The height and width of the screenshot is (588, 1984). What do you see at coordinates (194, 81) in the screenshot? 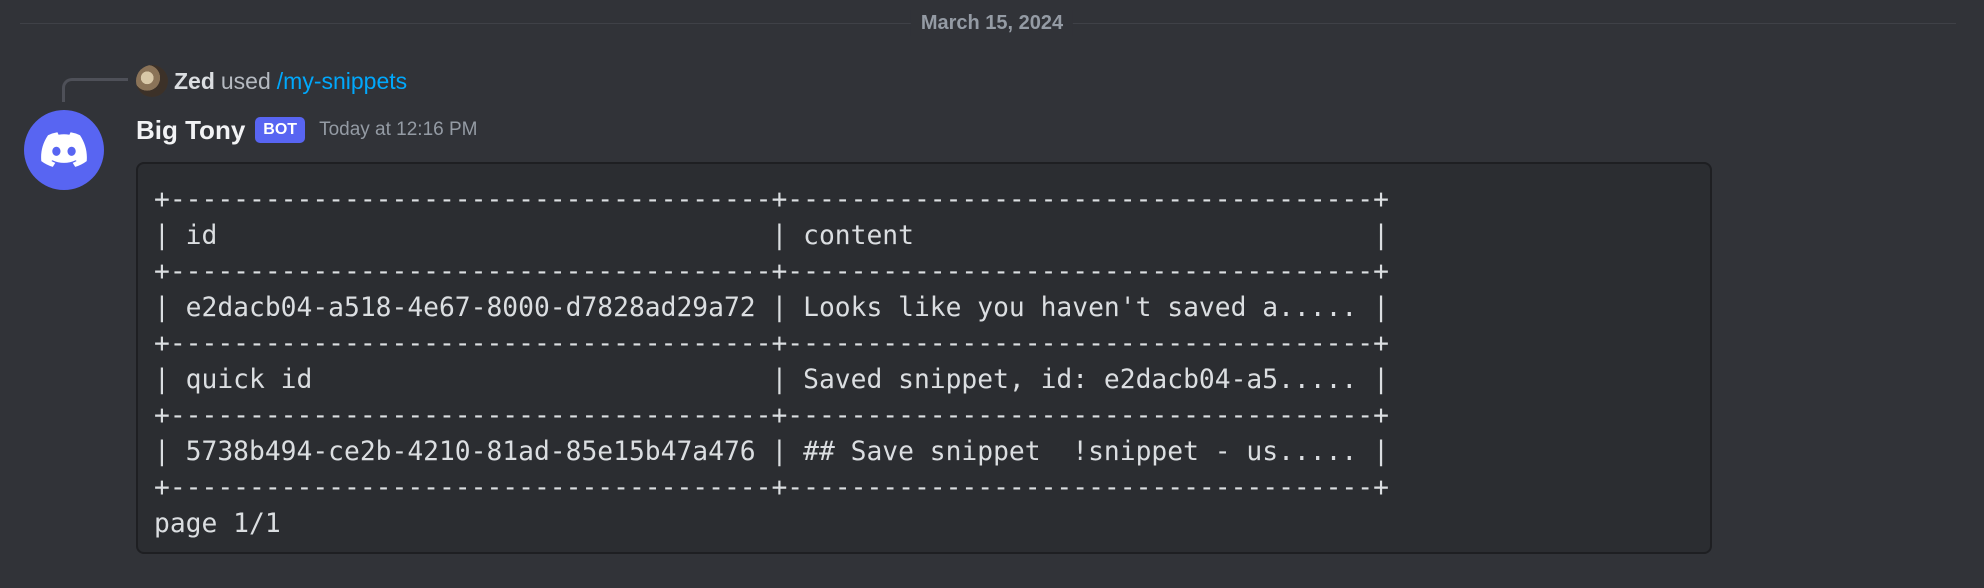
I see `reply-username: Zed` at bounding box center [194, 81].